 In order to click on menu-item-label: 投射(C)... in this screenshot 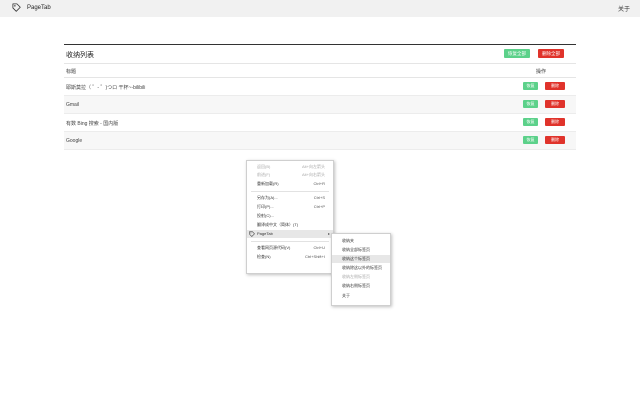, I will do `click(265, 215)`.